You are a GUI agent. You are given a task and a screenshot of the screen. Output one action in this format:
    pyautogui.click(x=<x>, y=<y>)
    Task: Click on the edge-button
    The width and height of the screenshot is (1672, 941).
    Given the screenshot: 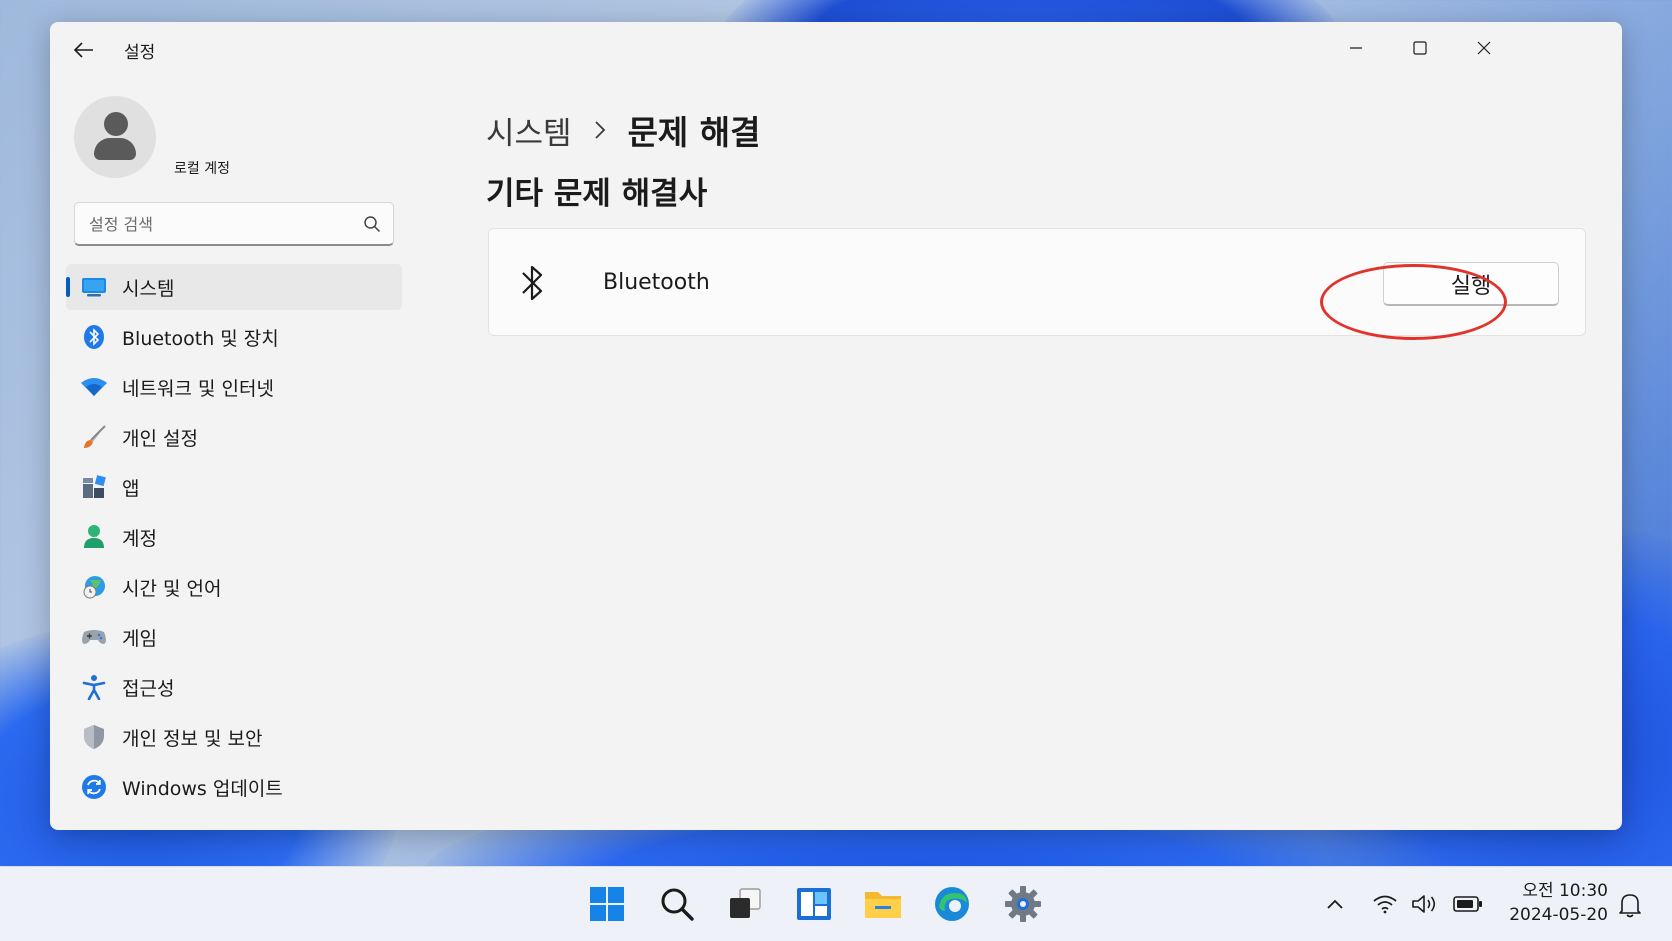 What is the action you would take?
    pyautogui.click(x=952, y=904)
    